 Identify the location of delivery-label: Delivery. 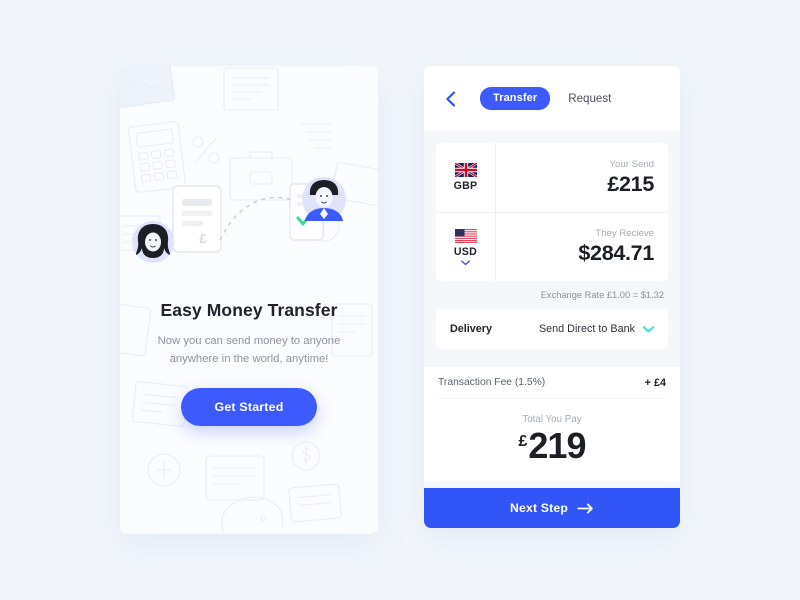
(471, 329).